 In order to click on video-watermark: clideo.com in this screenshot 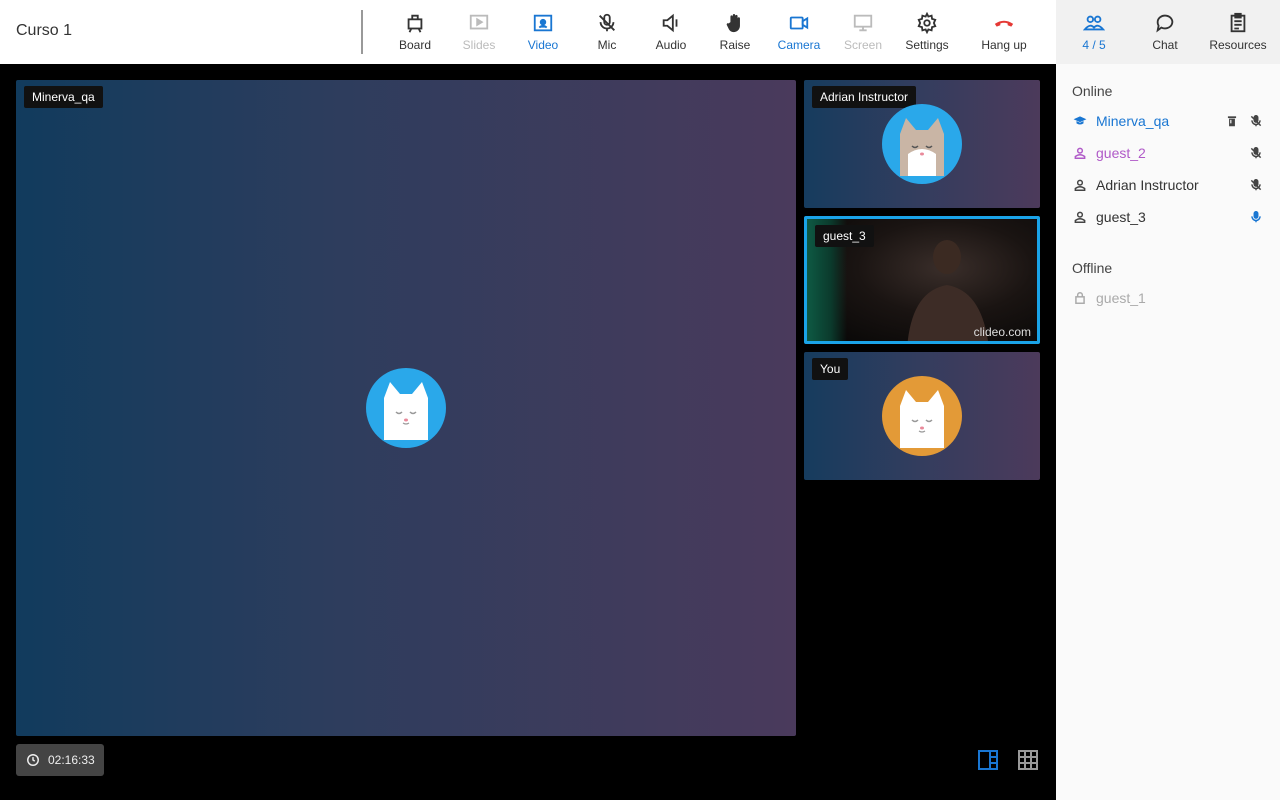, I will do `click(1002, 332)`.